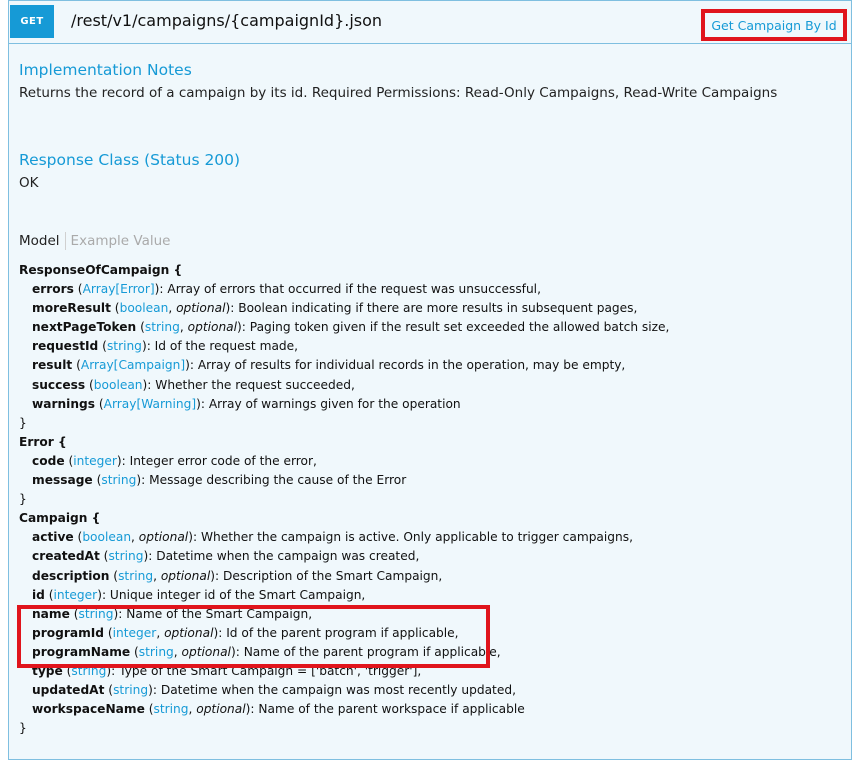  Describe the element at coordinates (52, 365) in the screenshot. I see `property-name: result` at that location.